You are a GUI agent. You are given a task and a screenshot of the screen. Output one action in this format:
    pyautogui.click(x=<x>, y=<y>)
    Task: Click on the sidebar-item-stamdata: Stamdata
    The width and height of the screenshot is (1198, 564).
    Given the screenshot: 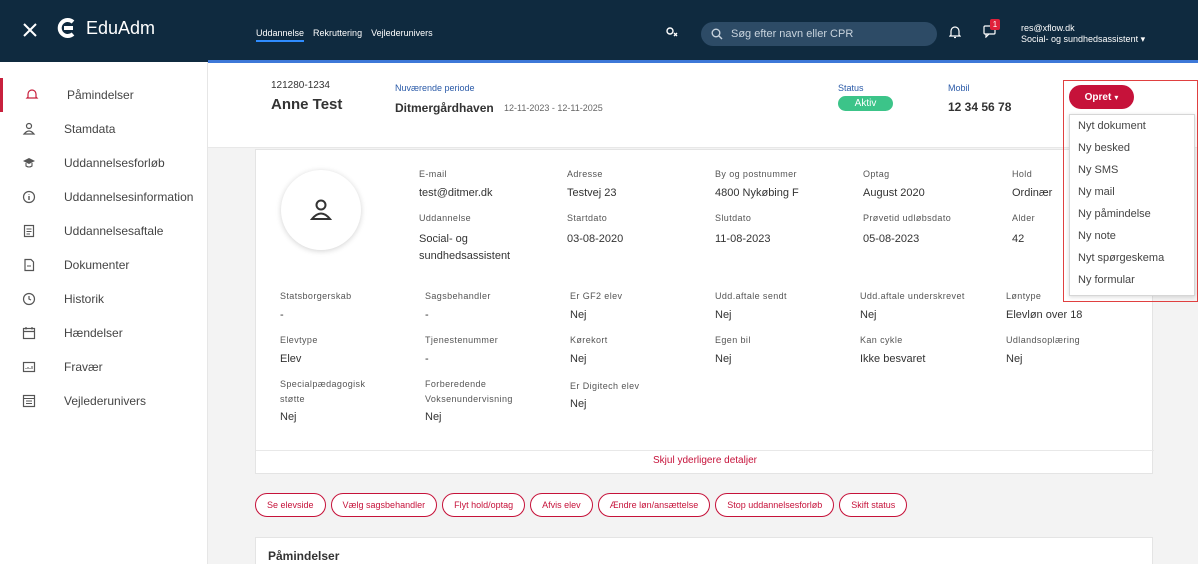 What is the action you would take?
    pyautogui.click(x=104, y=129)
    